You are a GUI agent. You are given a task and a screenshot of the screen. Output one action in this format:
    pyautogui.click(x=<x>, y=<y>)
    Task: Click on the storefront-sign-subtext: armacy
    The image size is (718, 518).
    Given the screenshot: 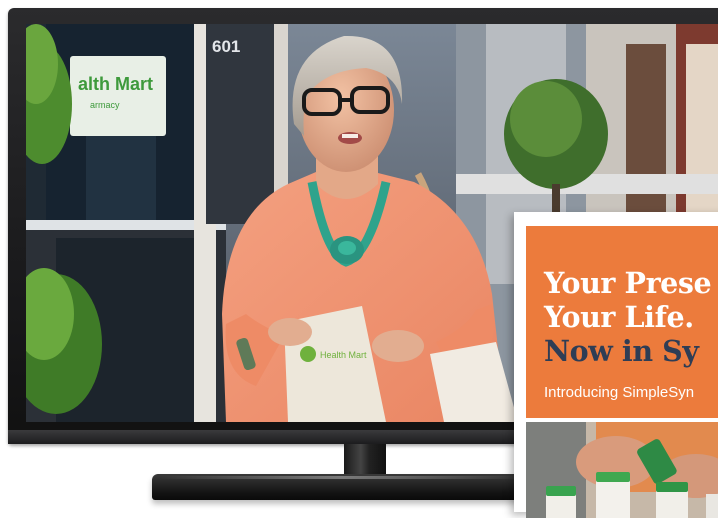 What is the action you would take?
    pyautogui.click(x=105, y=105)
    